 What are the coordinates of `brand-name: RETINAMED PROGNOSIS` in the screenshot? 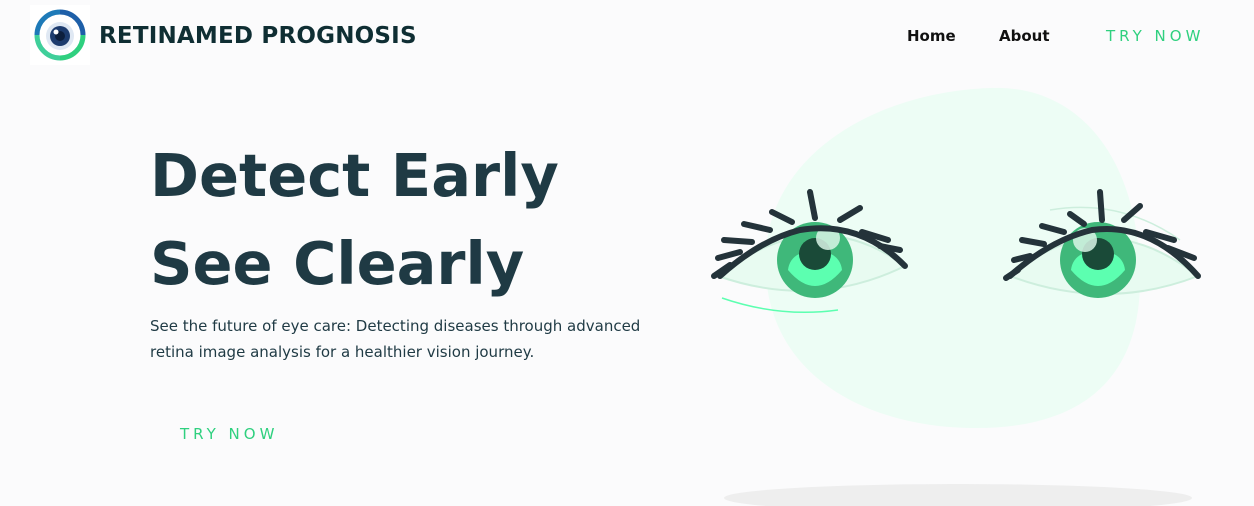 It's located at (258, 36).